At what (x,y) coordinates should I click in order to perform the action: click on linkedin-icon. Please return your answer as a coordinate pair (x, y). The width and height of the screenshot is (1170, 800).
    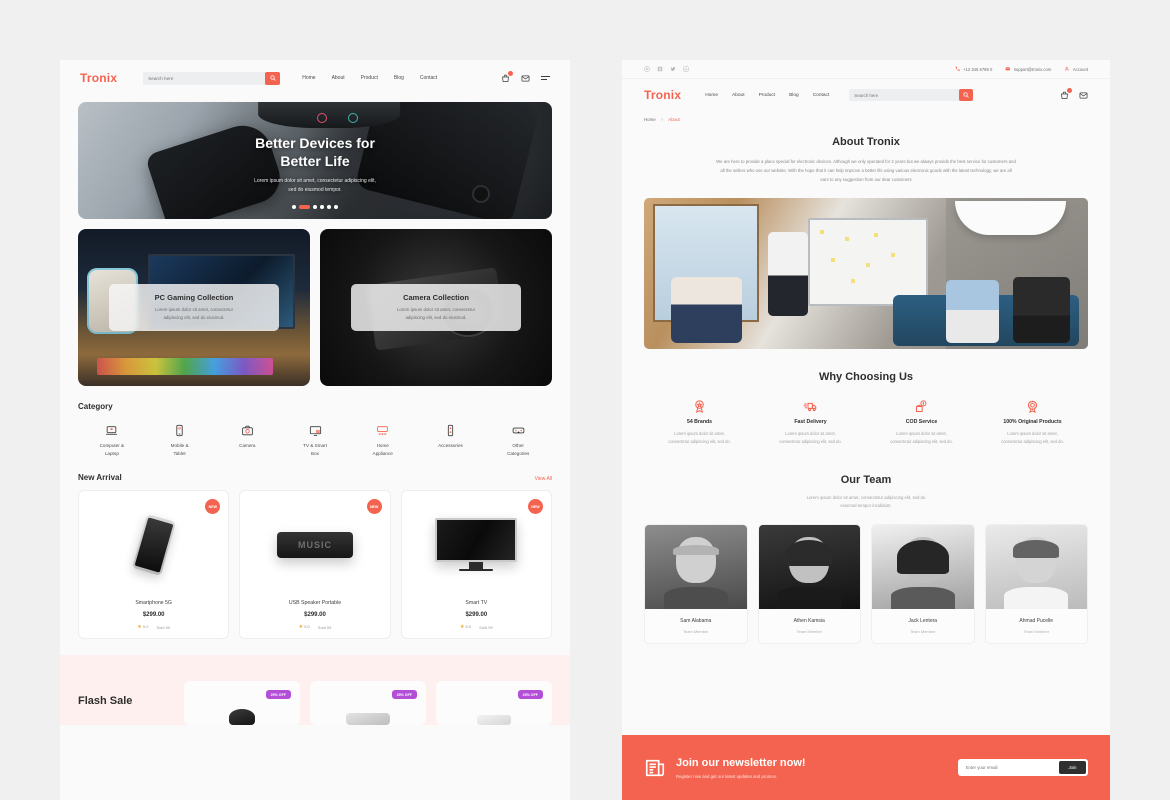
    Looking at the image, I should click on (686, 69).